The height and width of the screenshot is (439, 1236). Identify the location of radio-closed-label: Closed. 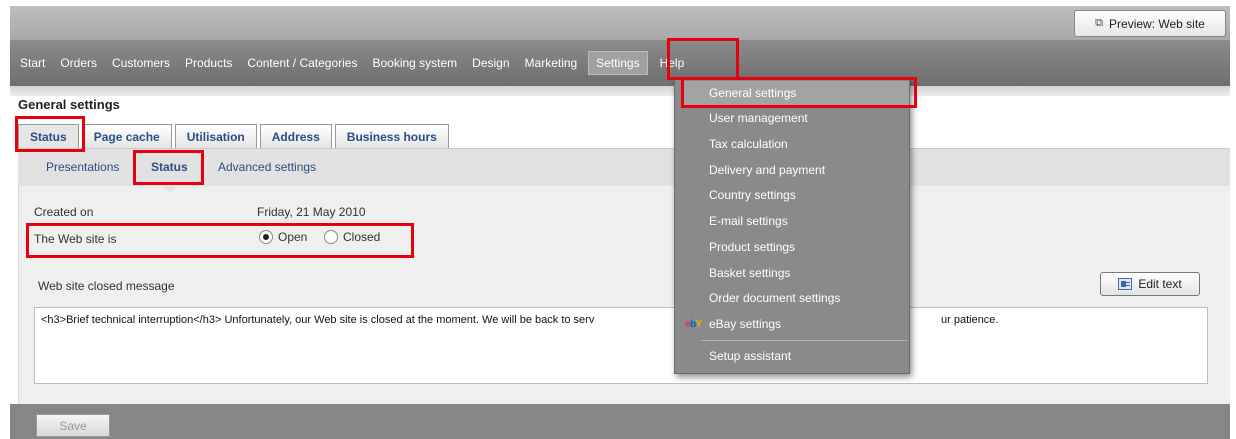
(362, 237).